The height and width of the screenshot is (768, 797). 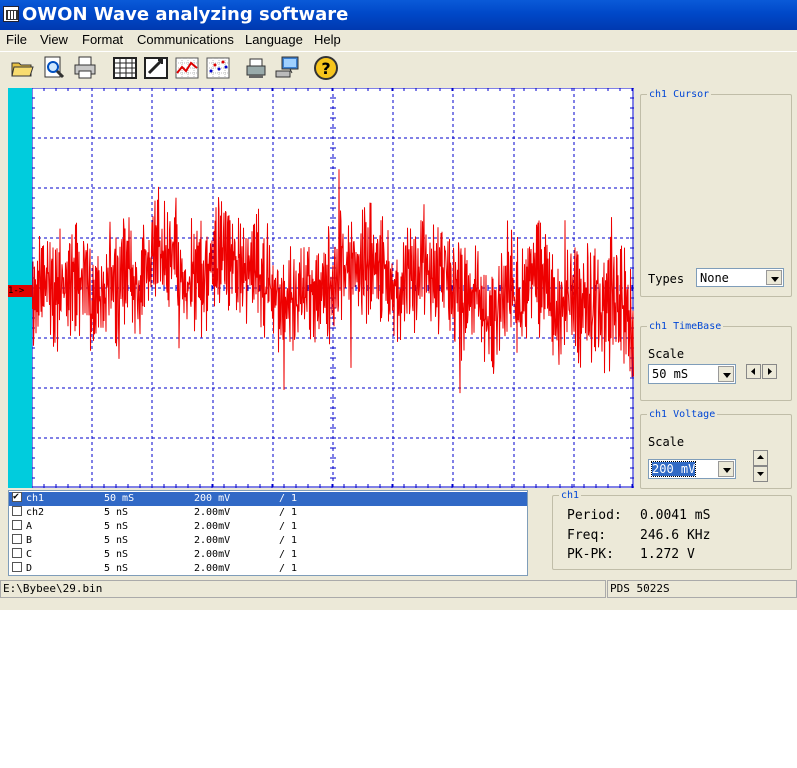 I want to click on open-folder-icon, so click(x=22, y=69).